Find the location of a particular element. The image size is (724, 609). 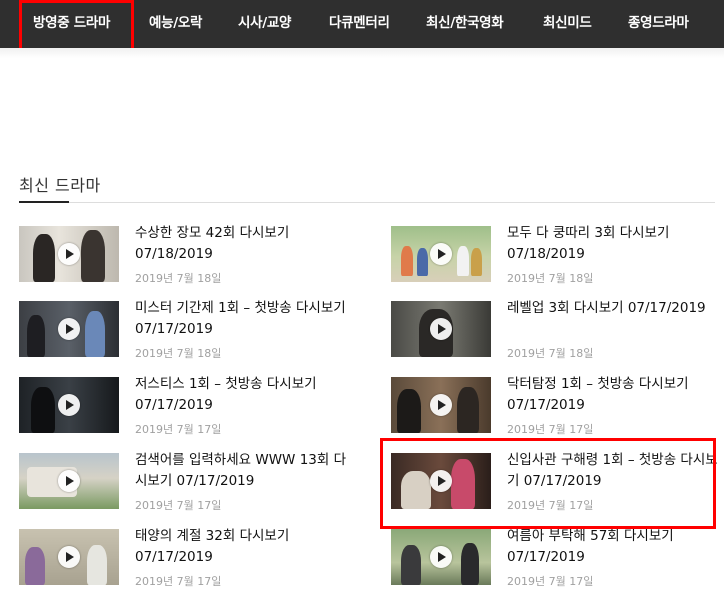

nav-item-variety: 예능/오락 is located at coordinates (175, 24).